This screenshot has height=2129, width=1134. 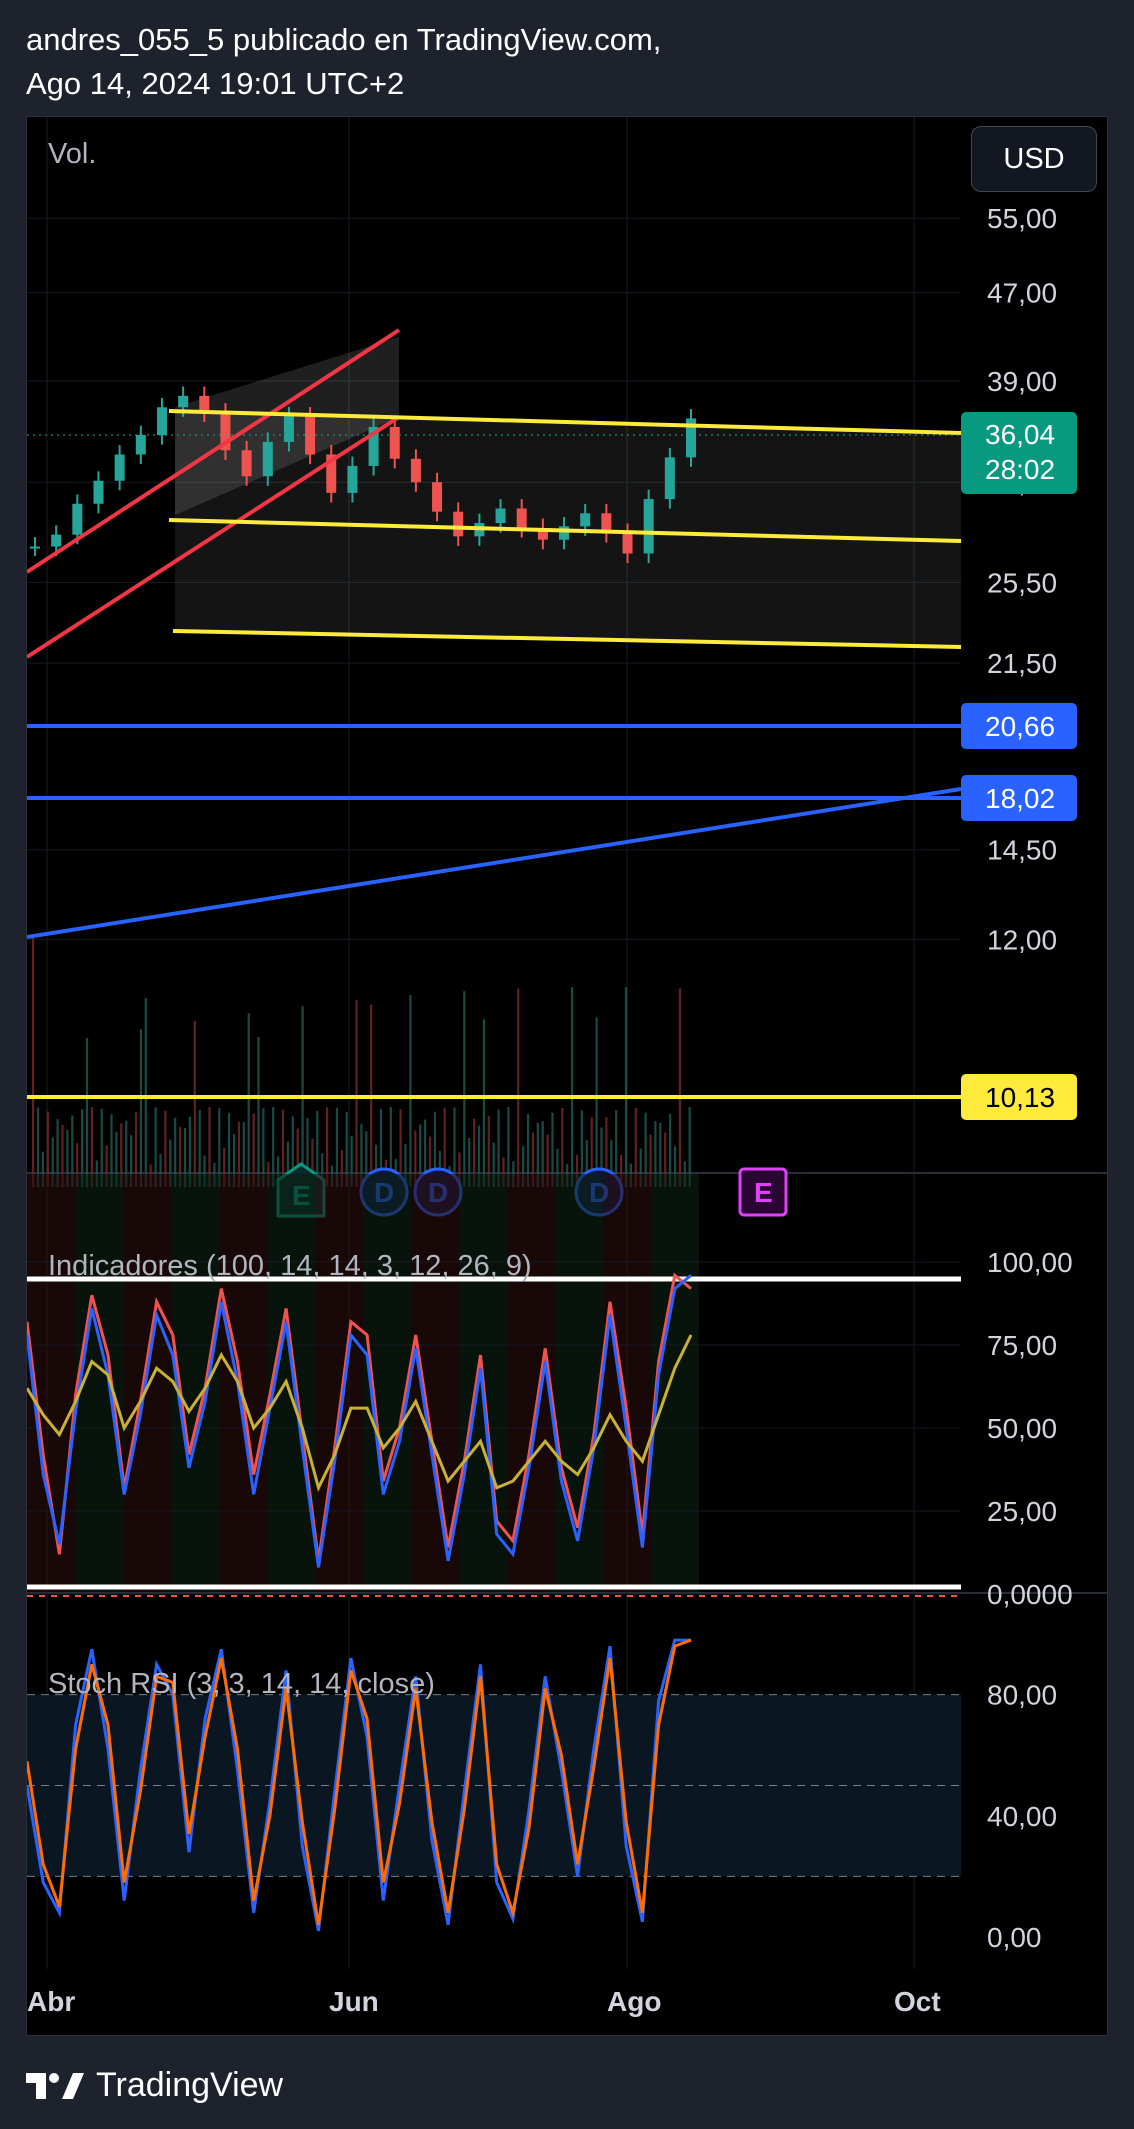 What do you see at coordinates (1020, 726) in the screenshot?
I see `price-level-label: 20,66` at bounding box center [1020, 726].